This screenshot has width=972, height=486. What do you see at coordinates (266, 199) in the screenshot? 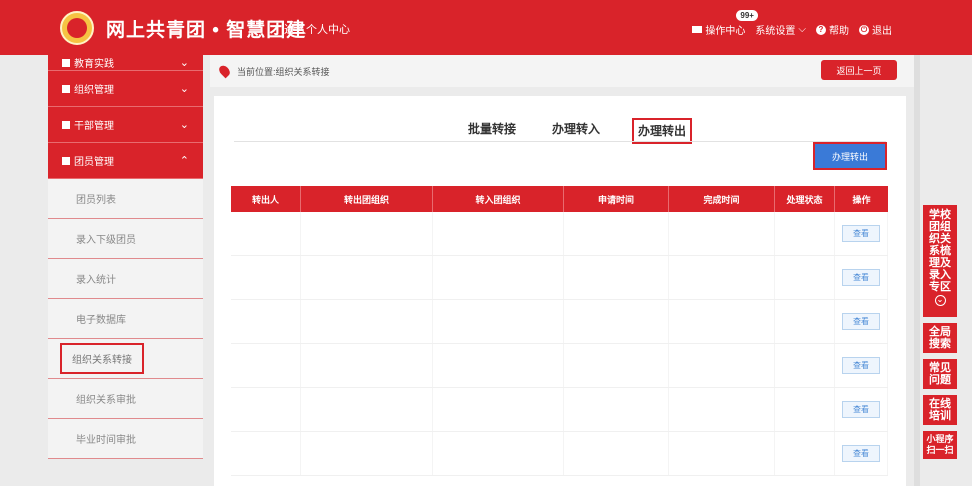
I see `column-header: 转出人` at bounding box center [266, 199].